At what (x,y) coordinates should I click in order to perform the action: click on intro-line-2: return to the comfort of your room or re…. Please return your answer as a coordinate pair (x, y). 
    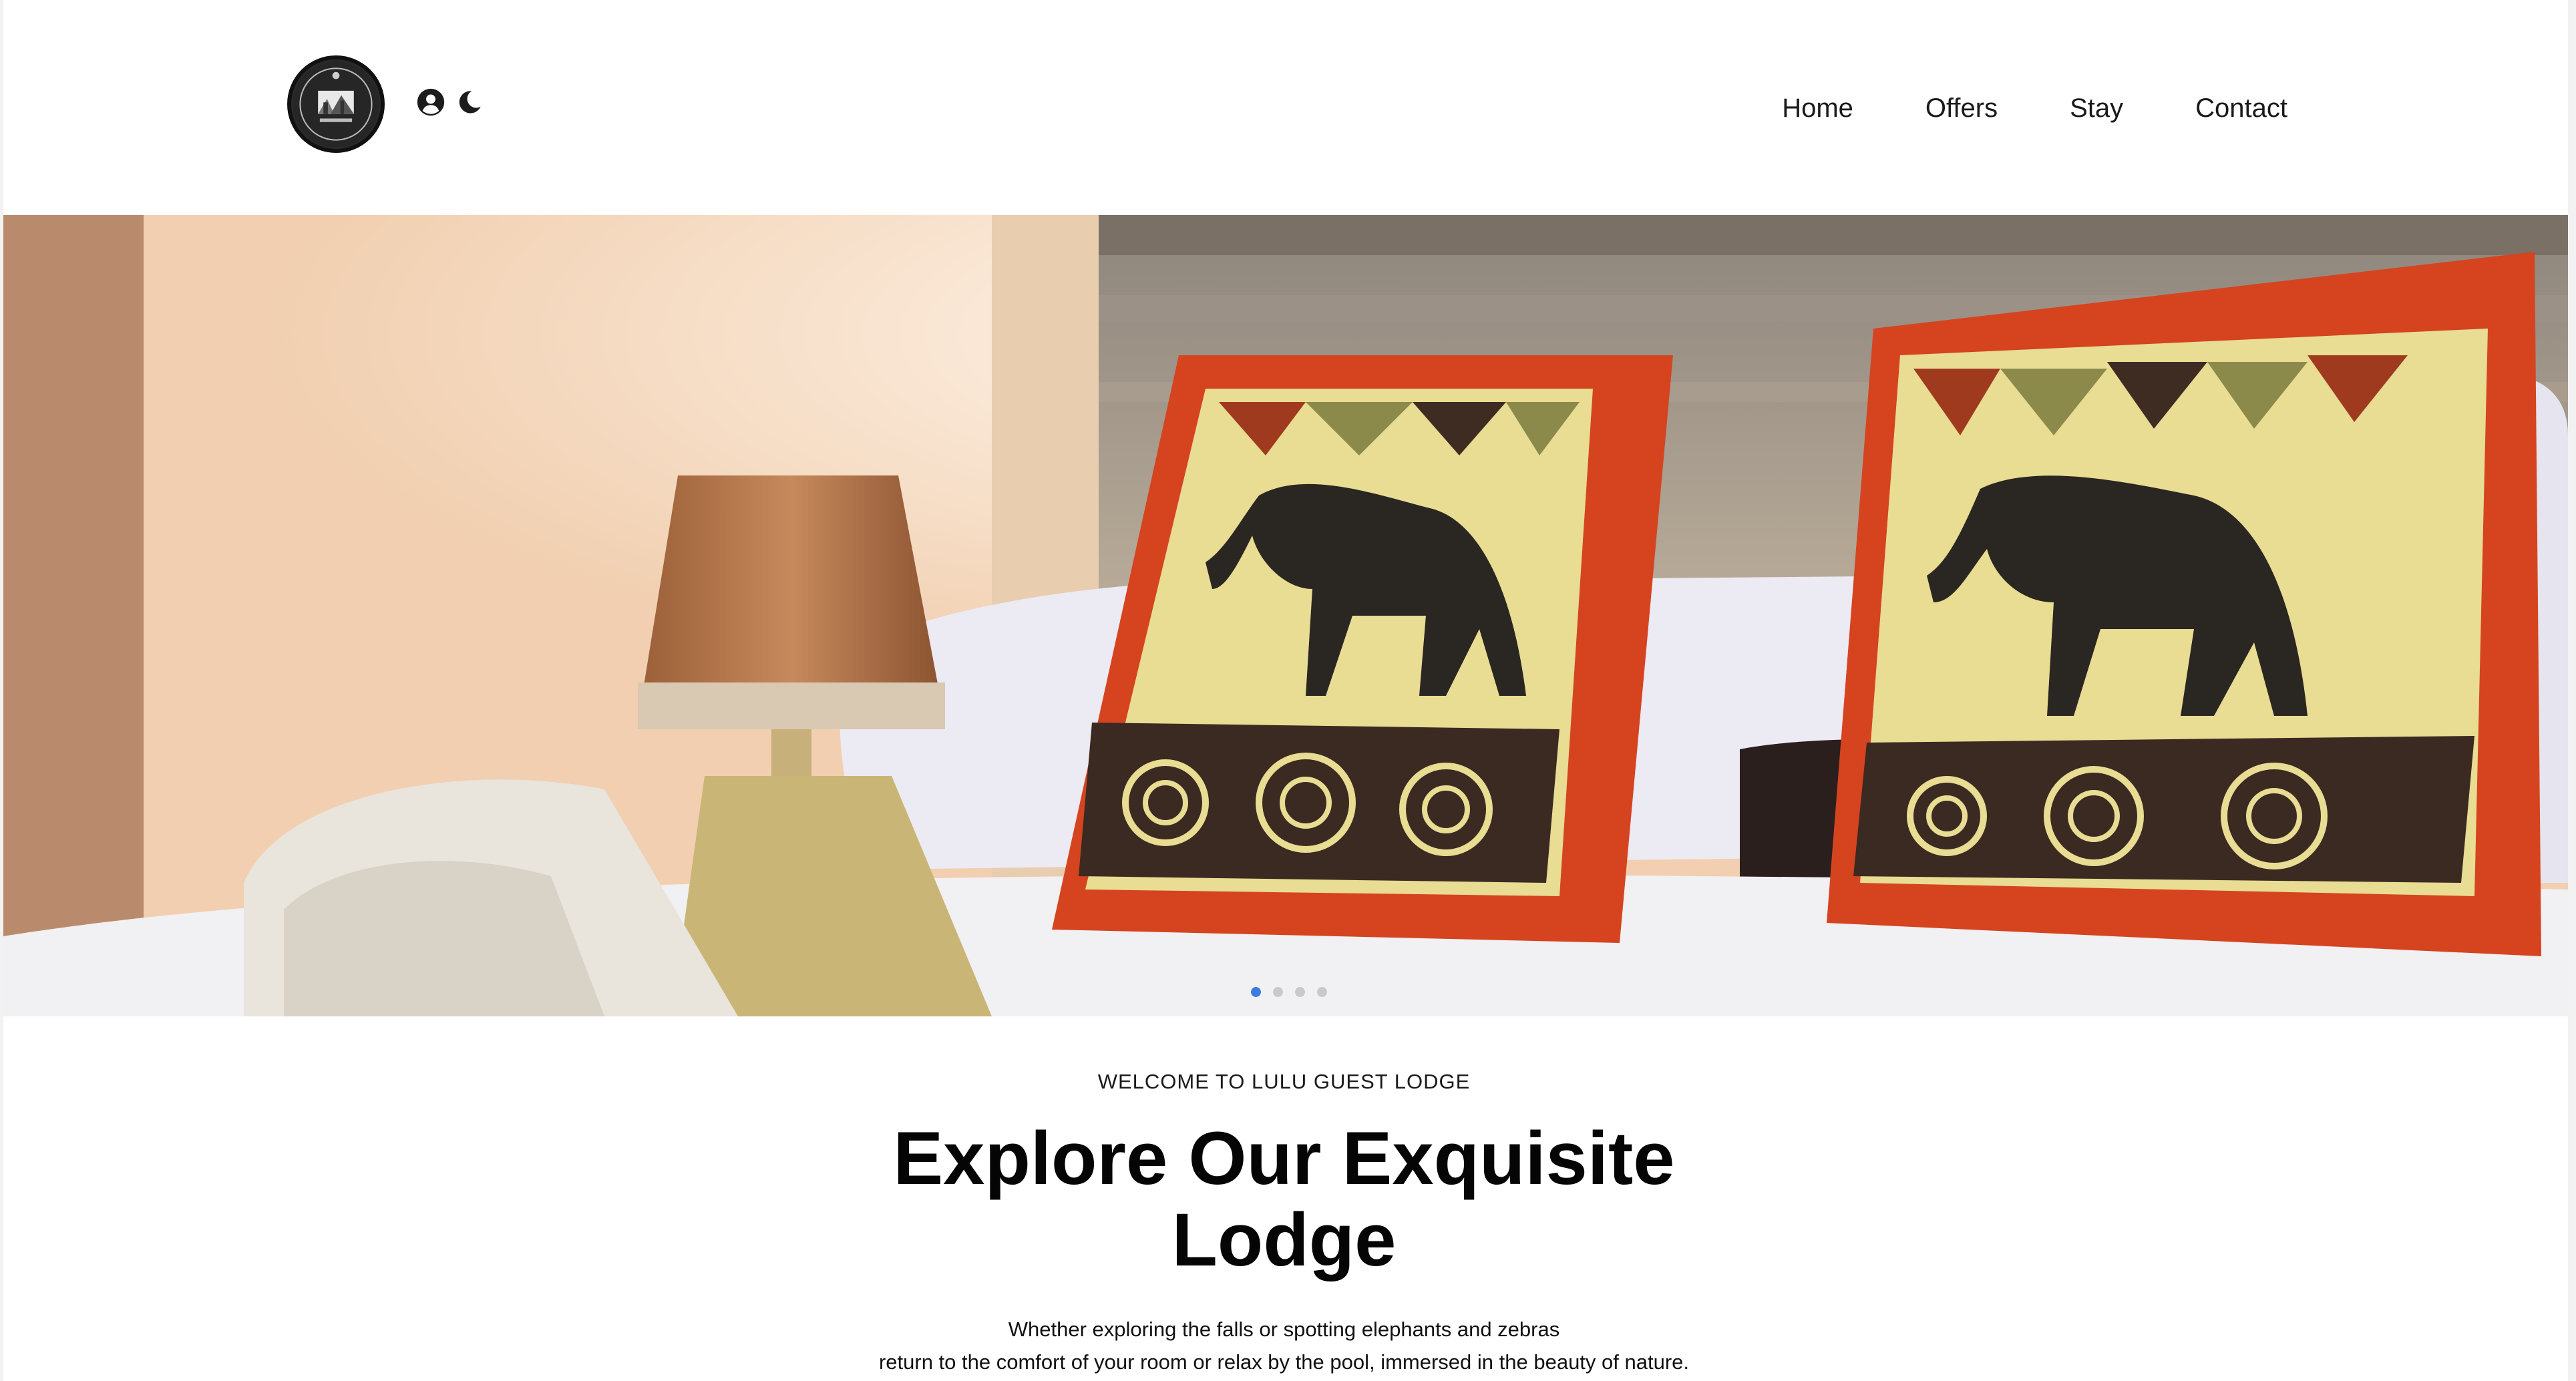
    Looking at the image, I should click on (1284, 1362).